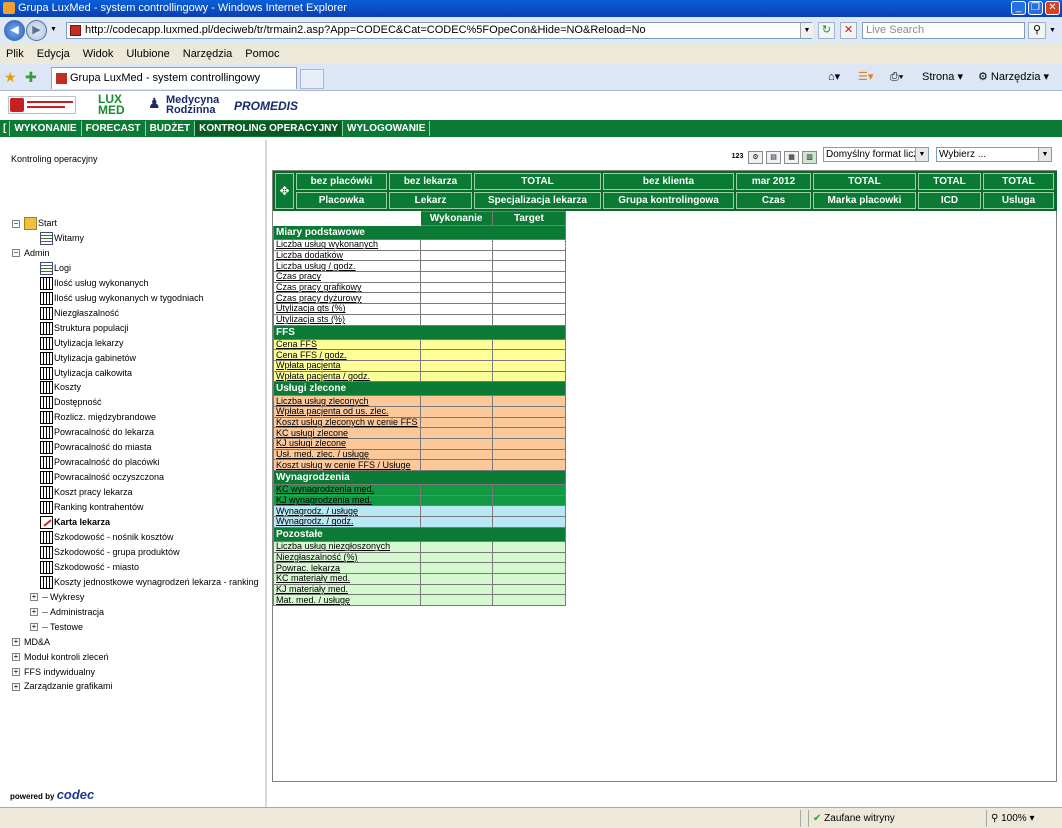 The width and height of the screenshot is (1062, 828). What do you see at coordinates (92, 507) in the screenshot?
I see `sidebar-item: Ranking kontrahentów` at bounding box center [92, 507].